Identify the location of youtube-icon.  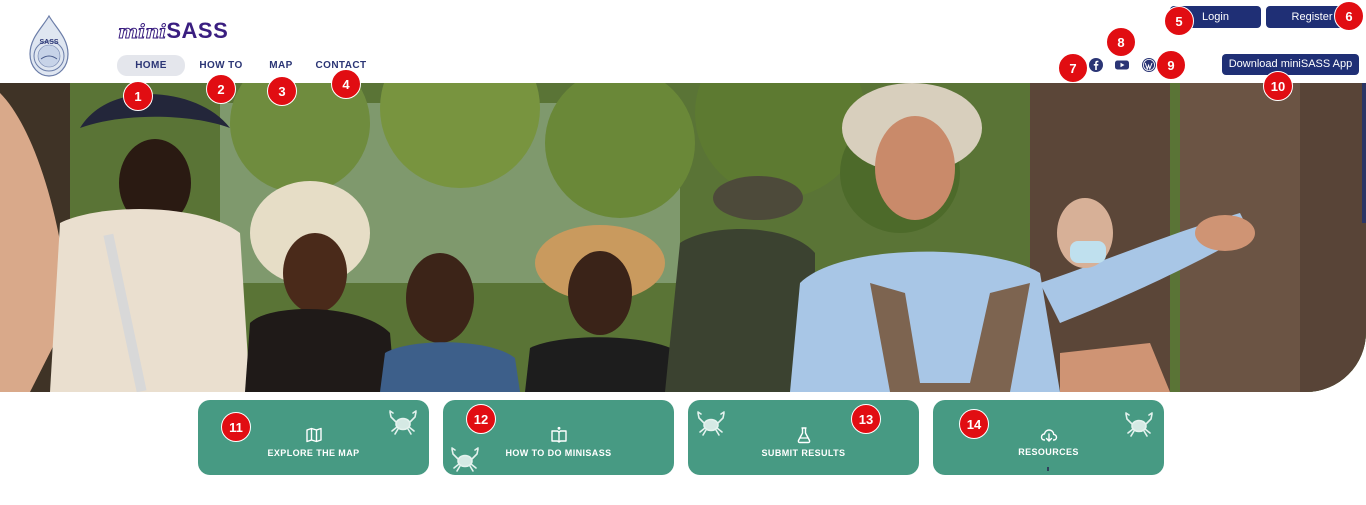
(1122, 65).